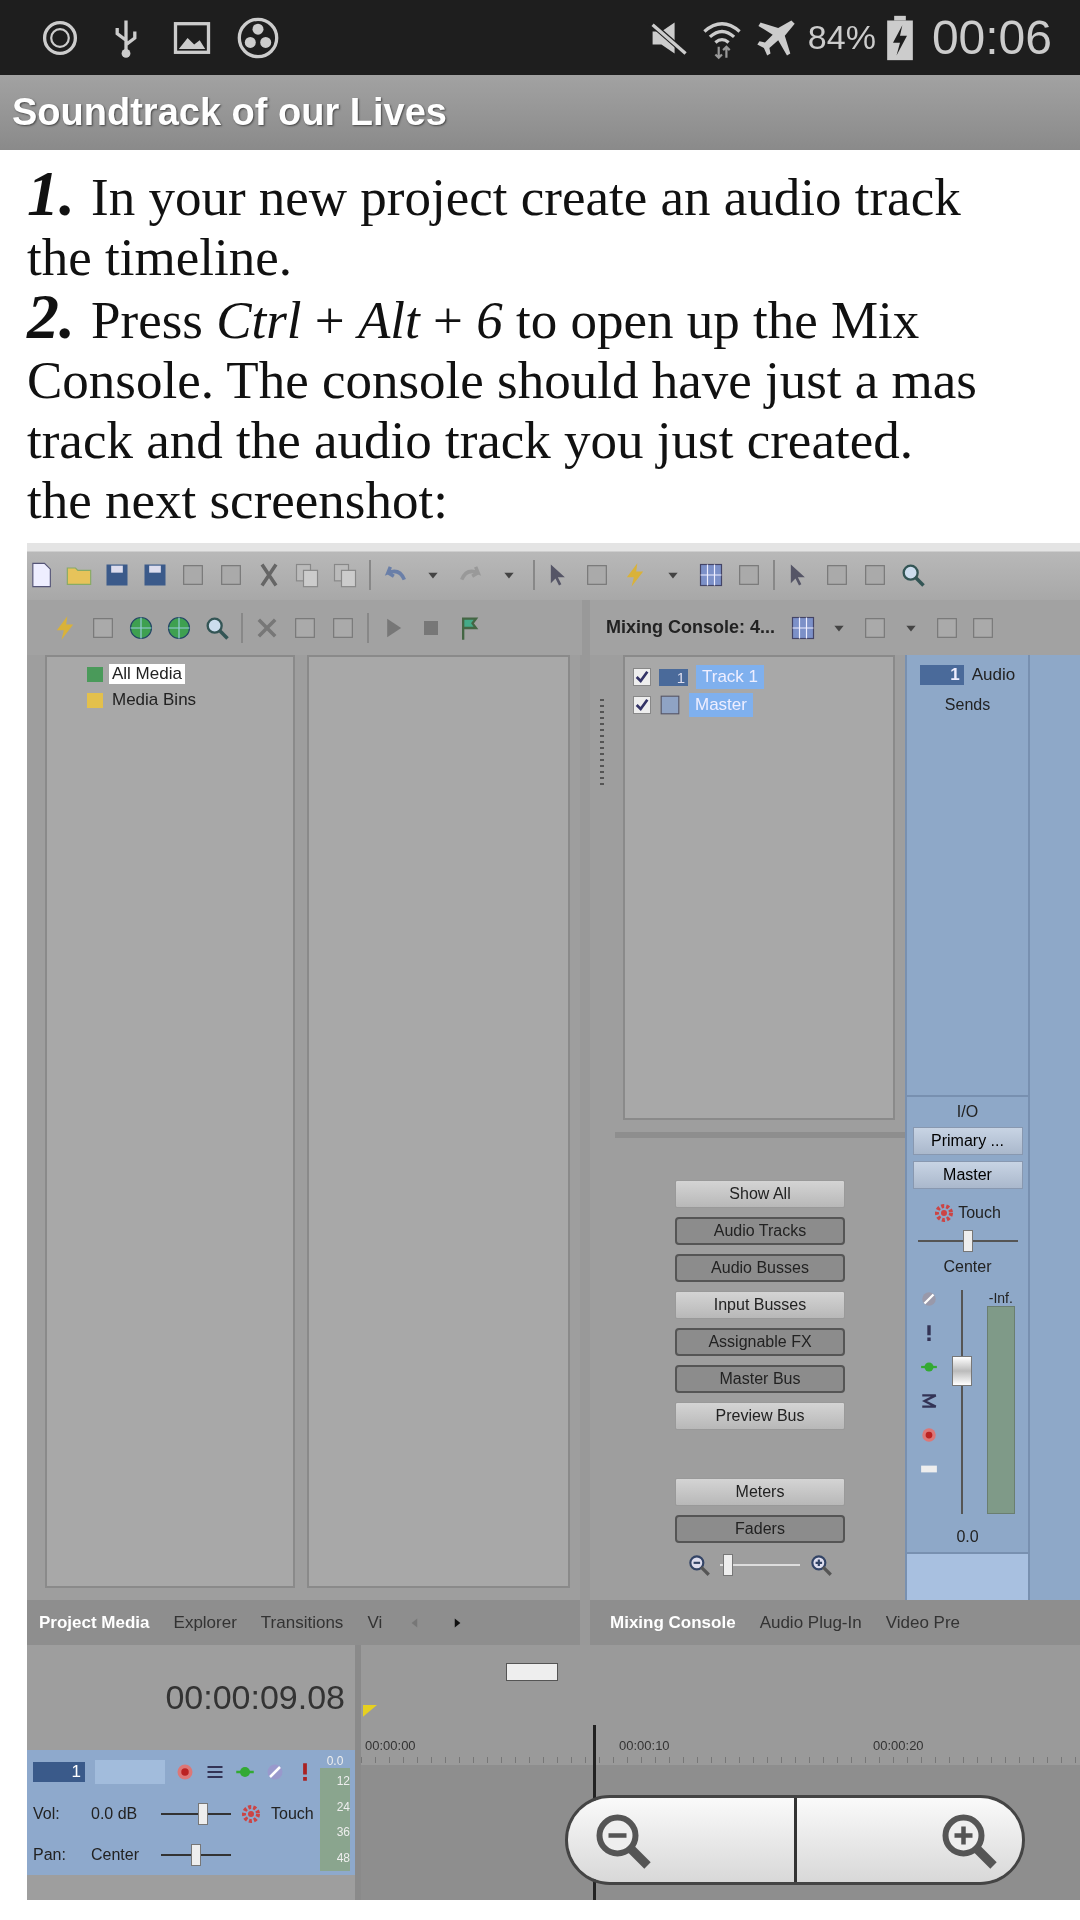 The image size is (1080, 1920). I want to click on zoom-in-icon, so click(821, 1565).